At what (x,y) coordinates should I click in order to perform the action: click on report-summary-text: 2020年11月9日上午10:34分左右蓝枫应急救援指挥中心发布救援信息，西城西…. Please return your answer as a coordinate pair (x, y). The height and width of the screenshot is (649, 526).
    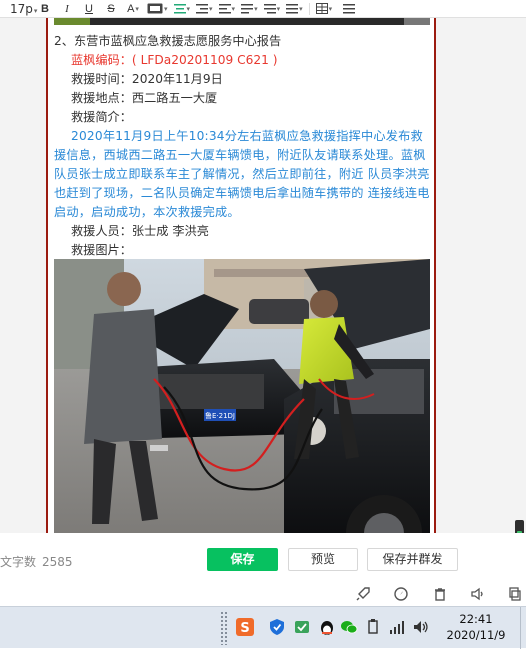
    Looking at the image, I should click on (242, 174).